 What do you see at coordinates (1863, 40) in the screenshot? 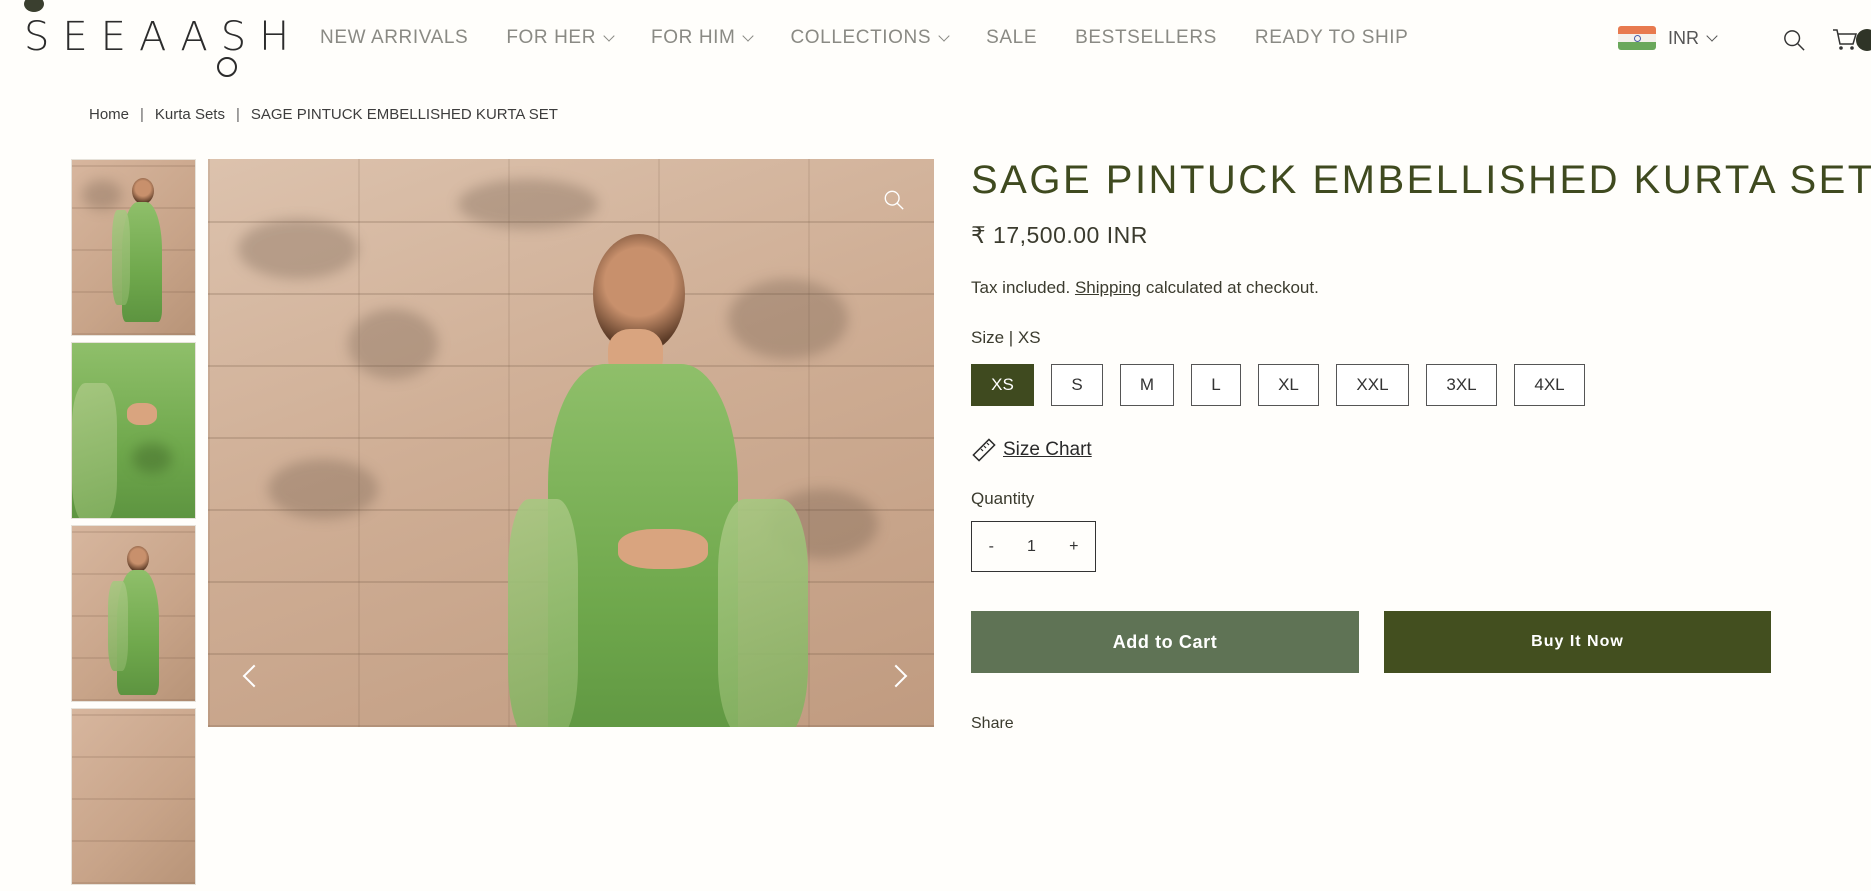
I see `cart-count-badge` at bounding box center [1863, 40].